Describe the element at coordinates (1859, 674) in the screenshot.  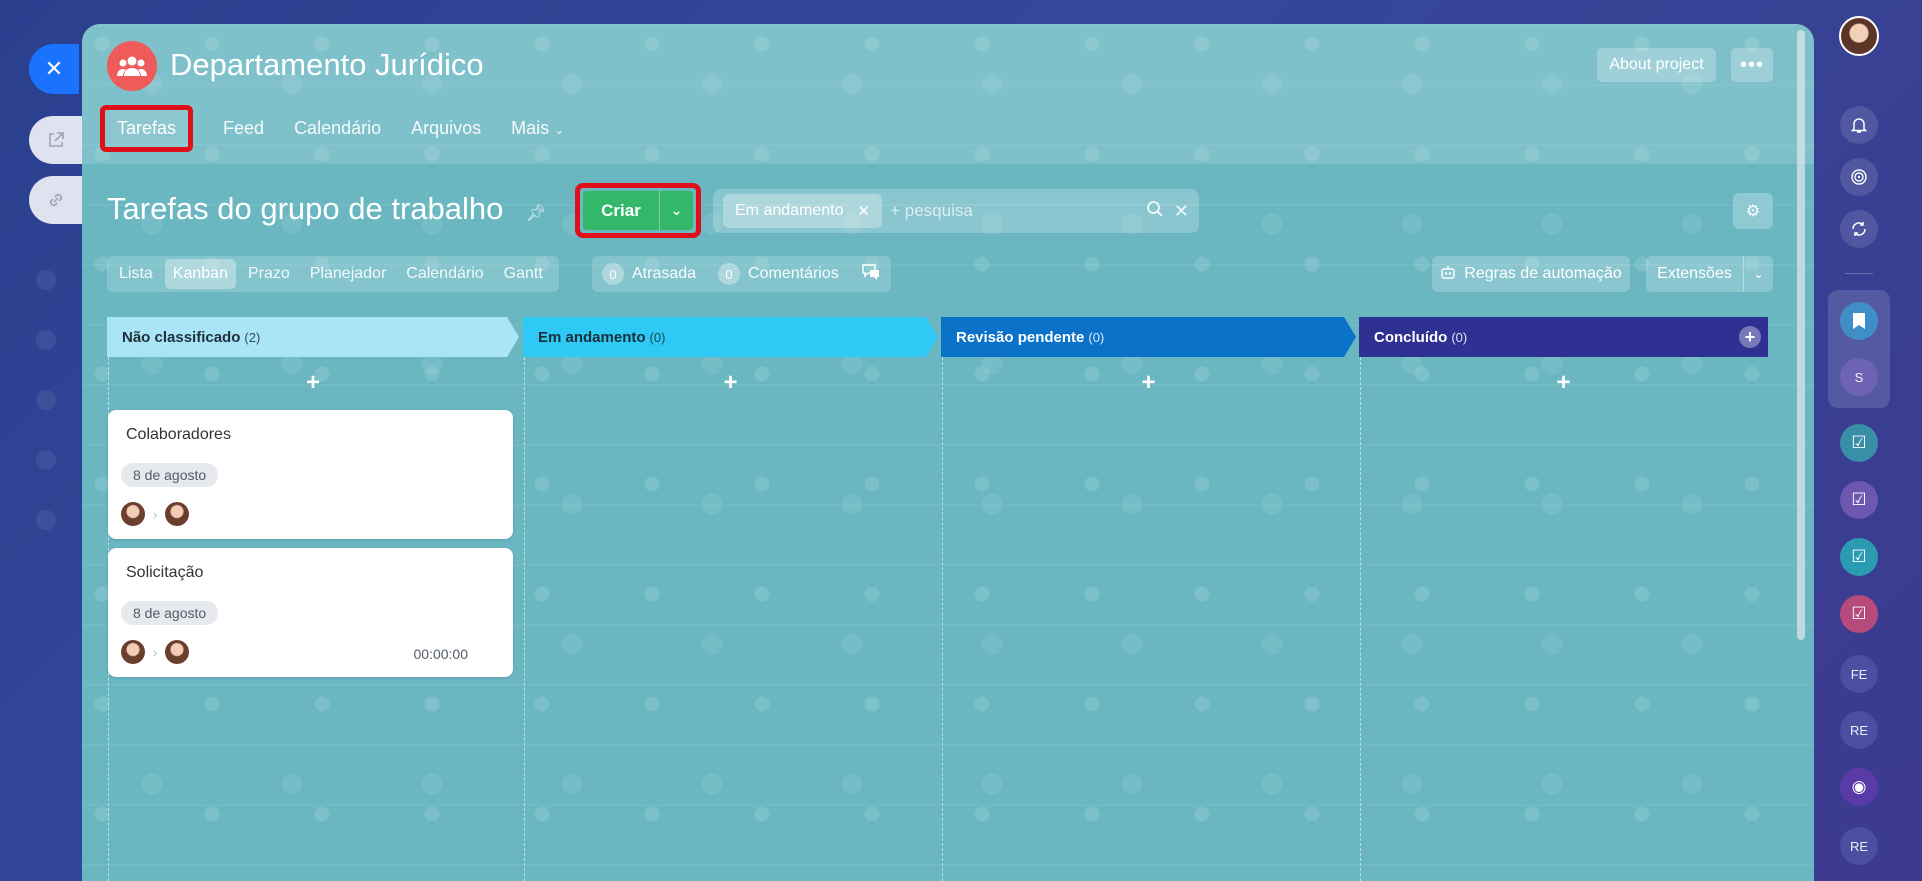
I see `chat-avatar-fe: FE` at that location.